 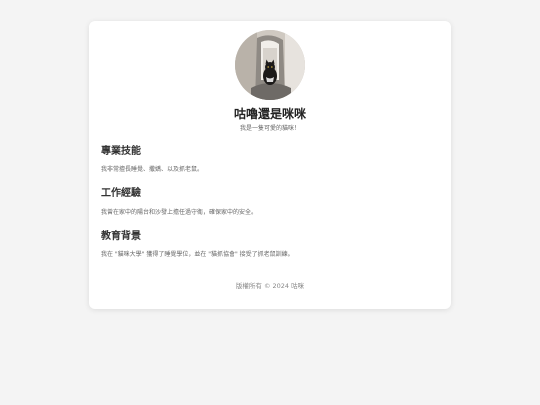 I want to click on section-body-experience: 我曾在家中的陽台和沙發上擔任過守衛，確保家中的安全。, so click(x=179, y=212).